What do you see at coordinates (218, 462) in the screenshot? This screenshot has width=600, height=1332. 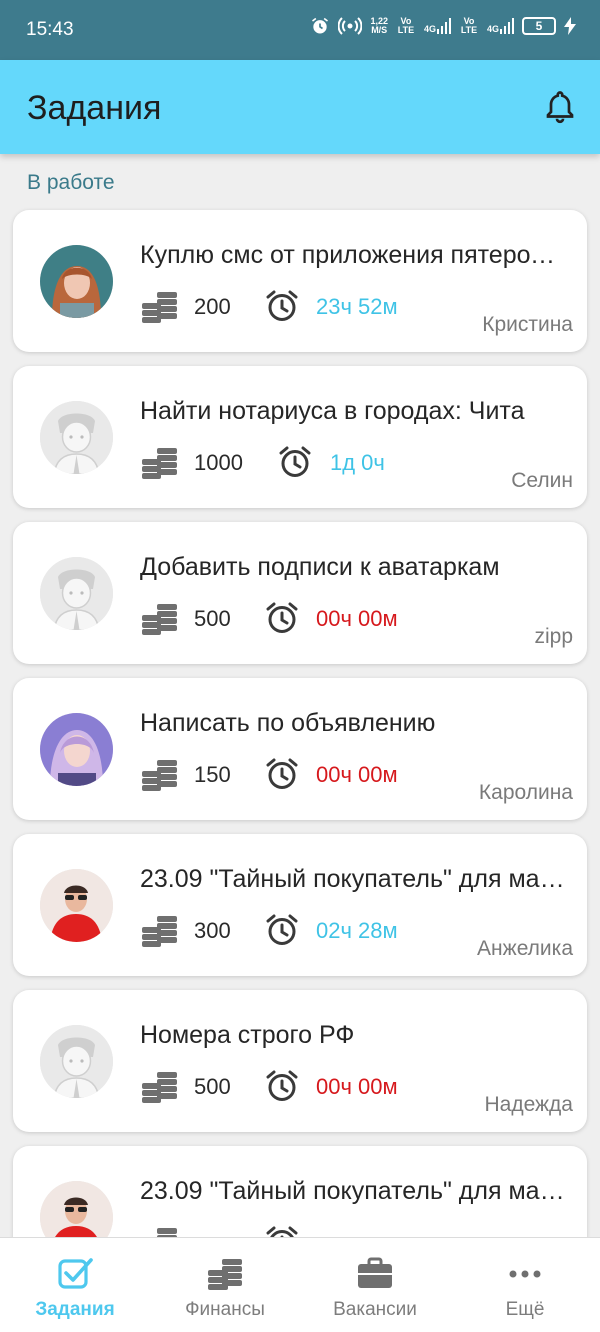 I see `task-reward: 1000` at bounding box center [218, 462].